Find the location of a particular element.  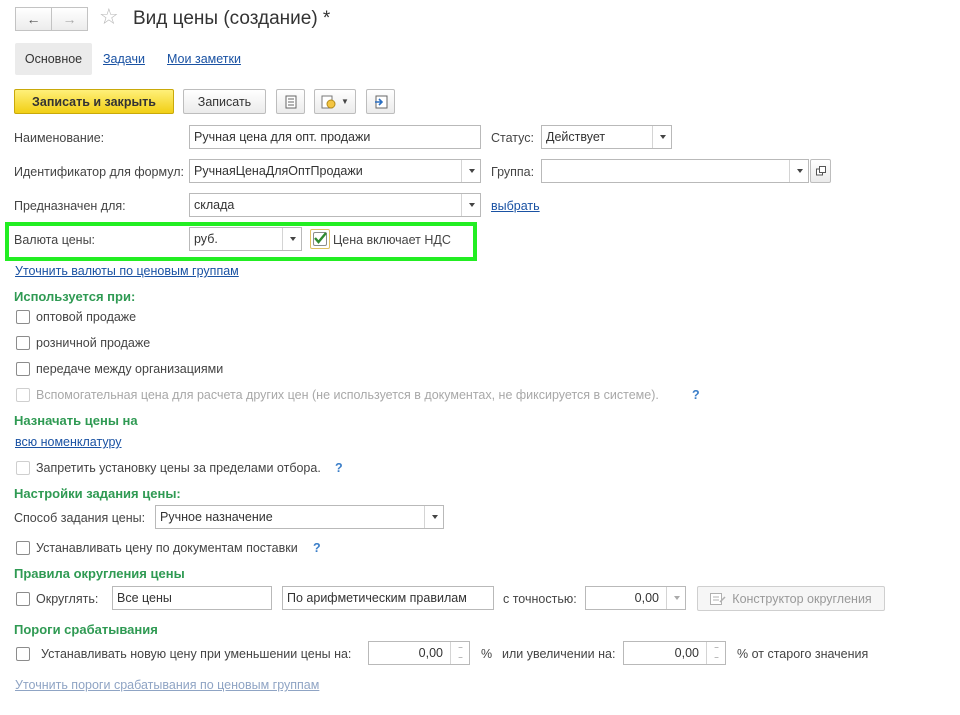

name-input: Ручная цена для опт. продажи is located at coordinates (335, 137).